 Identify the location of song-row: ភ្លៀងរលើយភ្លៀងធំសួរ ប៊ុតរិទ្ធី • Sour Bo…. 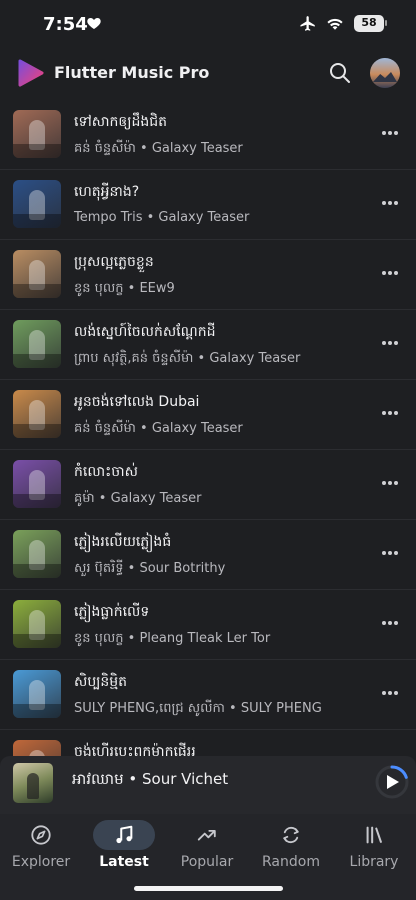
(208, 555).